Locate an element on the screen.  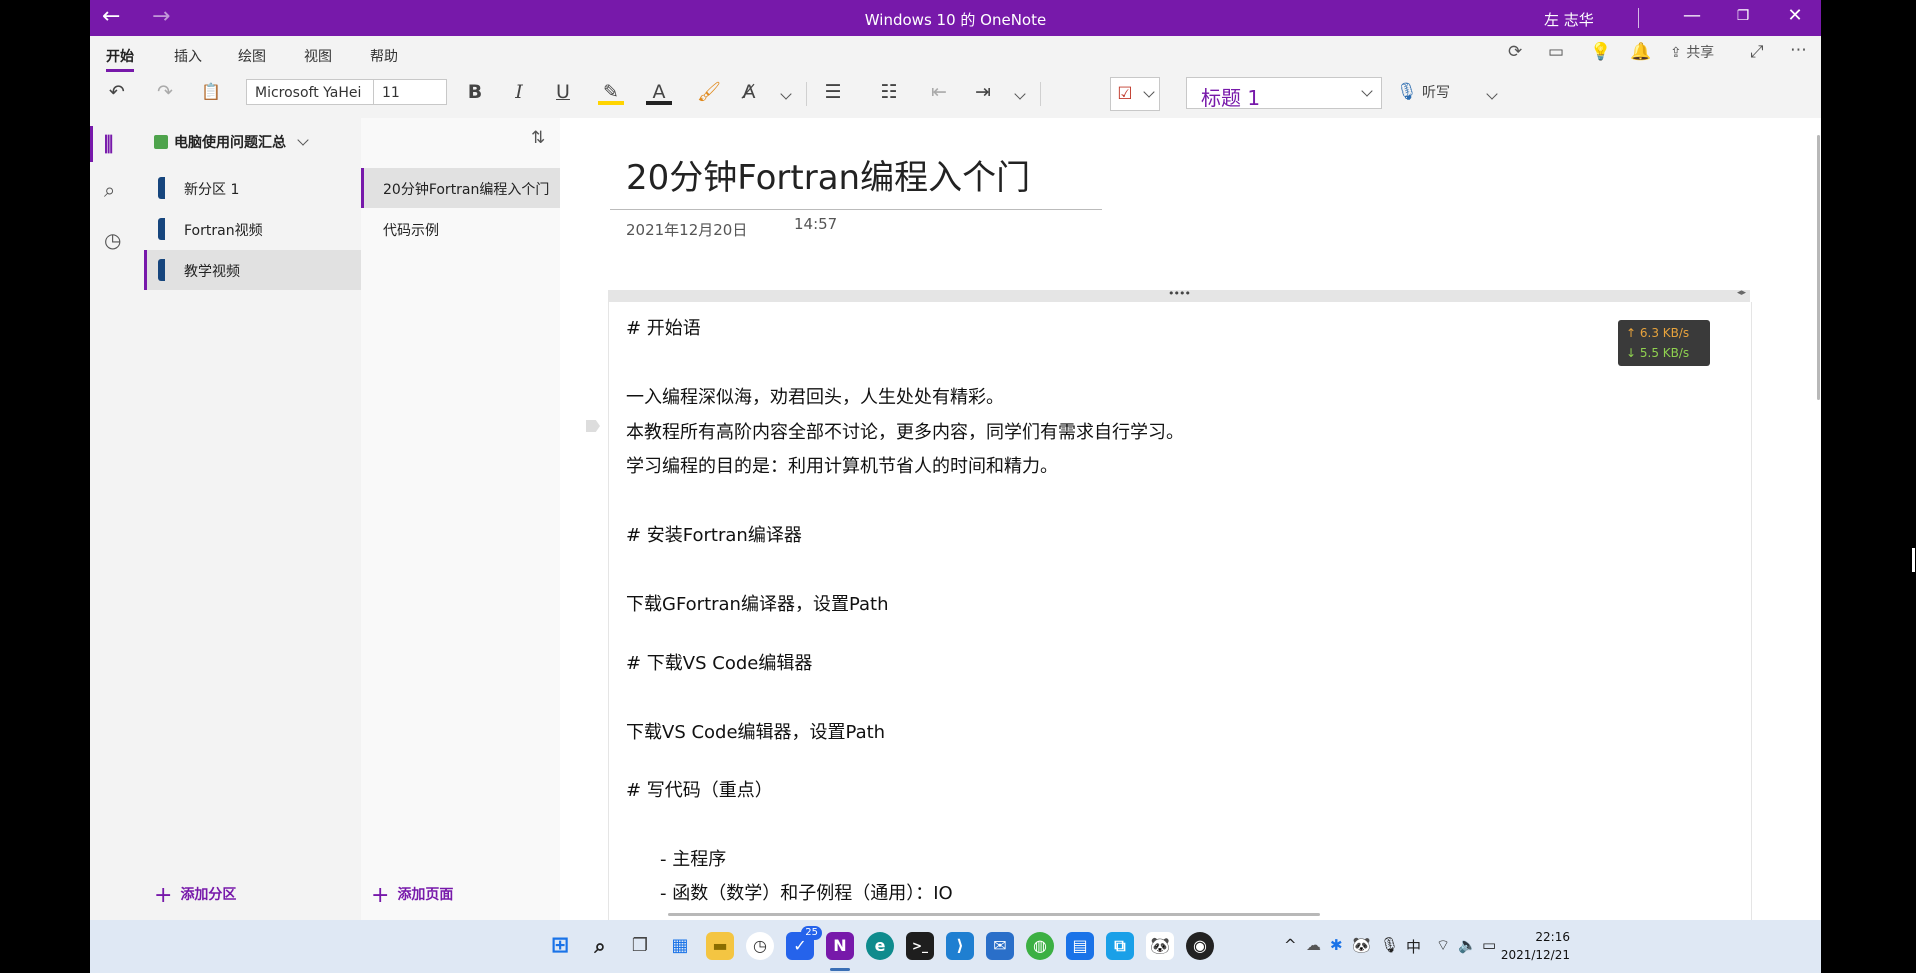
battery-icon: ▭ is located at coordinates (1489, 945).